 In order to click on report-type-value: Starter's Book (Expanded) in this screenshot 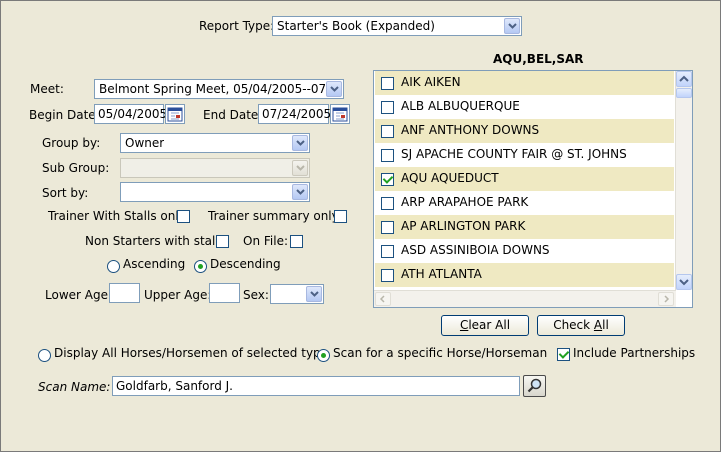, I will do `click(356, 26)`.